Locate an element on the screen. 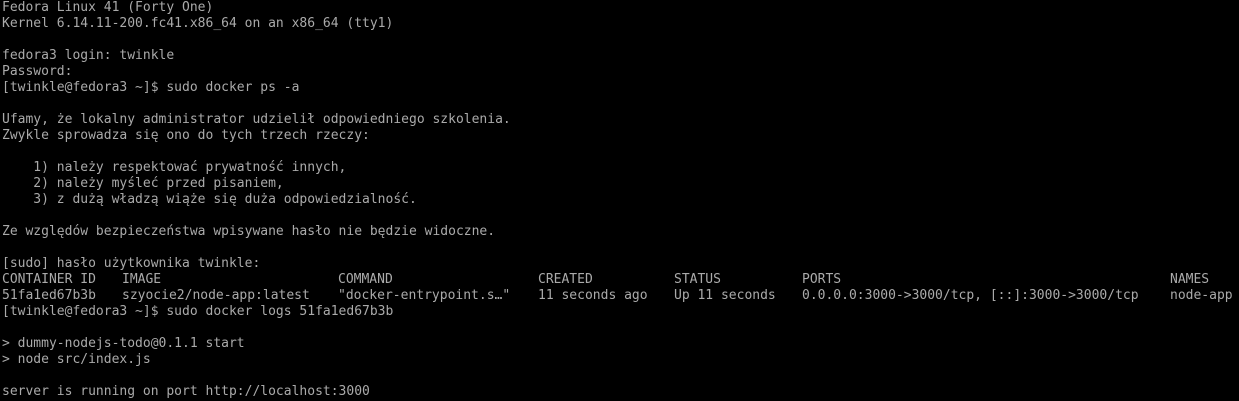 This screenshot has height=401, width=1239. lecture-line: 2) należy myśleć przed pisaniem, is located at coordinates (143, 183).